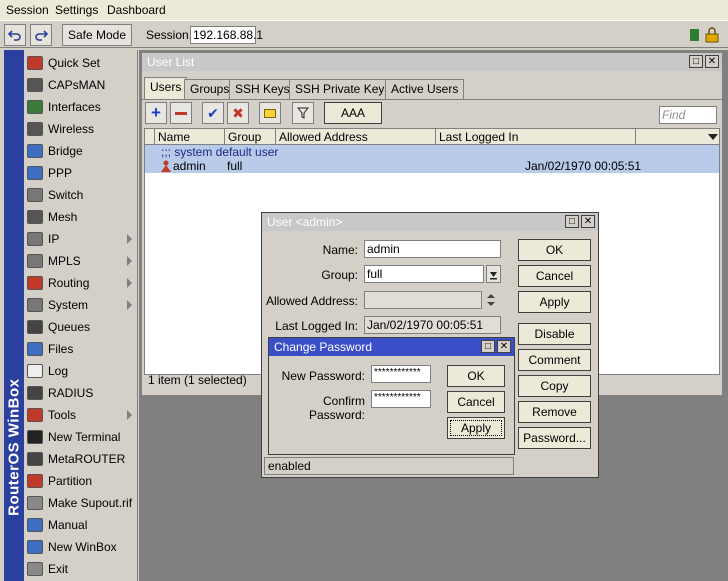  I want to click on sidebar-item-interfaces: Interfaces, so click(81, 107).